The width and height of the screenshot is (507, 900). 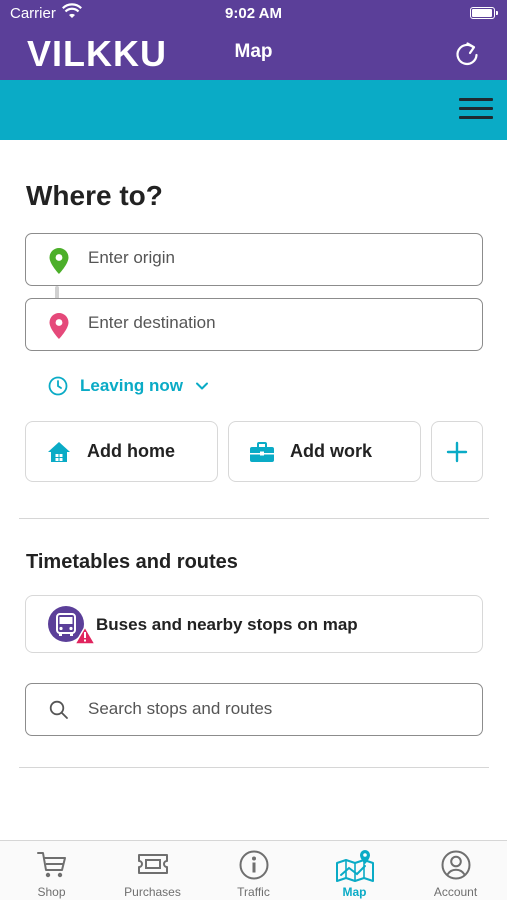 I want to click on tab-purchases: Purchases, so click(x=152, y=870).